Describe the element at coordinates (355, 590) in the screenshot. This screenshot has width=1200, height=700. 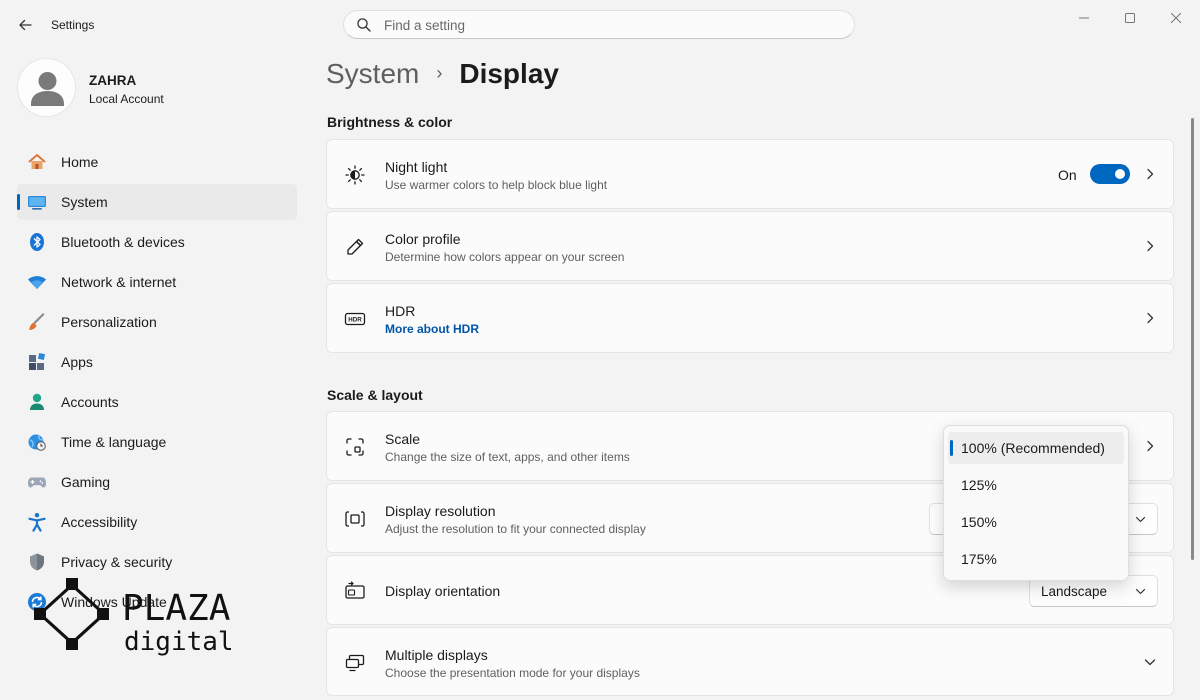
I see `orientation-icon` at that location.